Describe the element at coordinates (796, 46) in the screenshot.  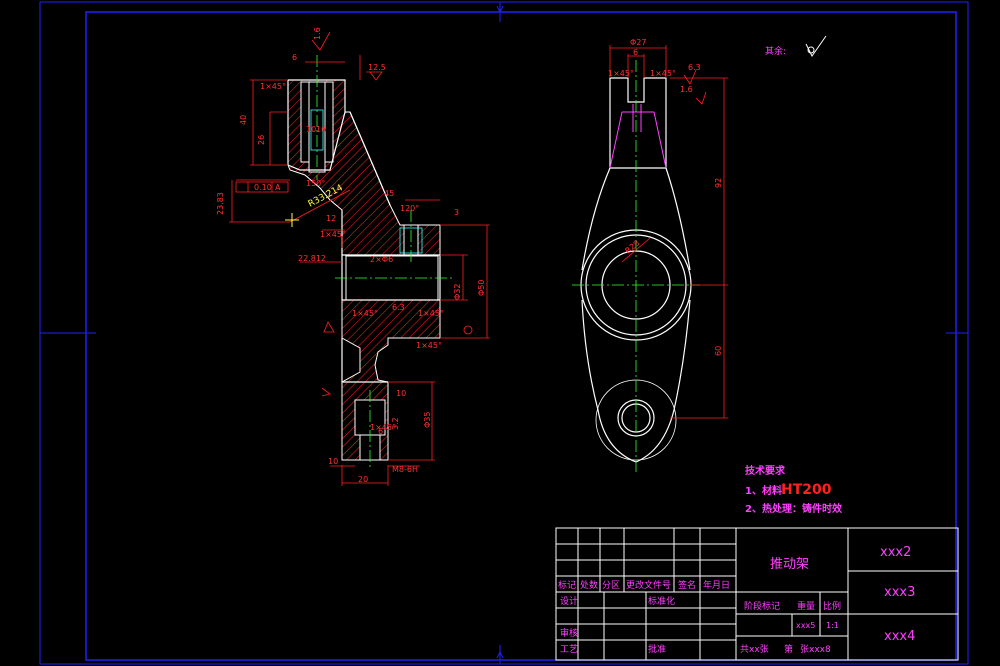
I see `roughness-note: 其余:` at that location.